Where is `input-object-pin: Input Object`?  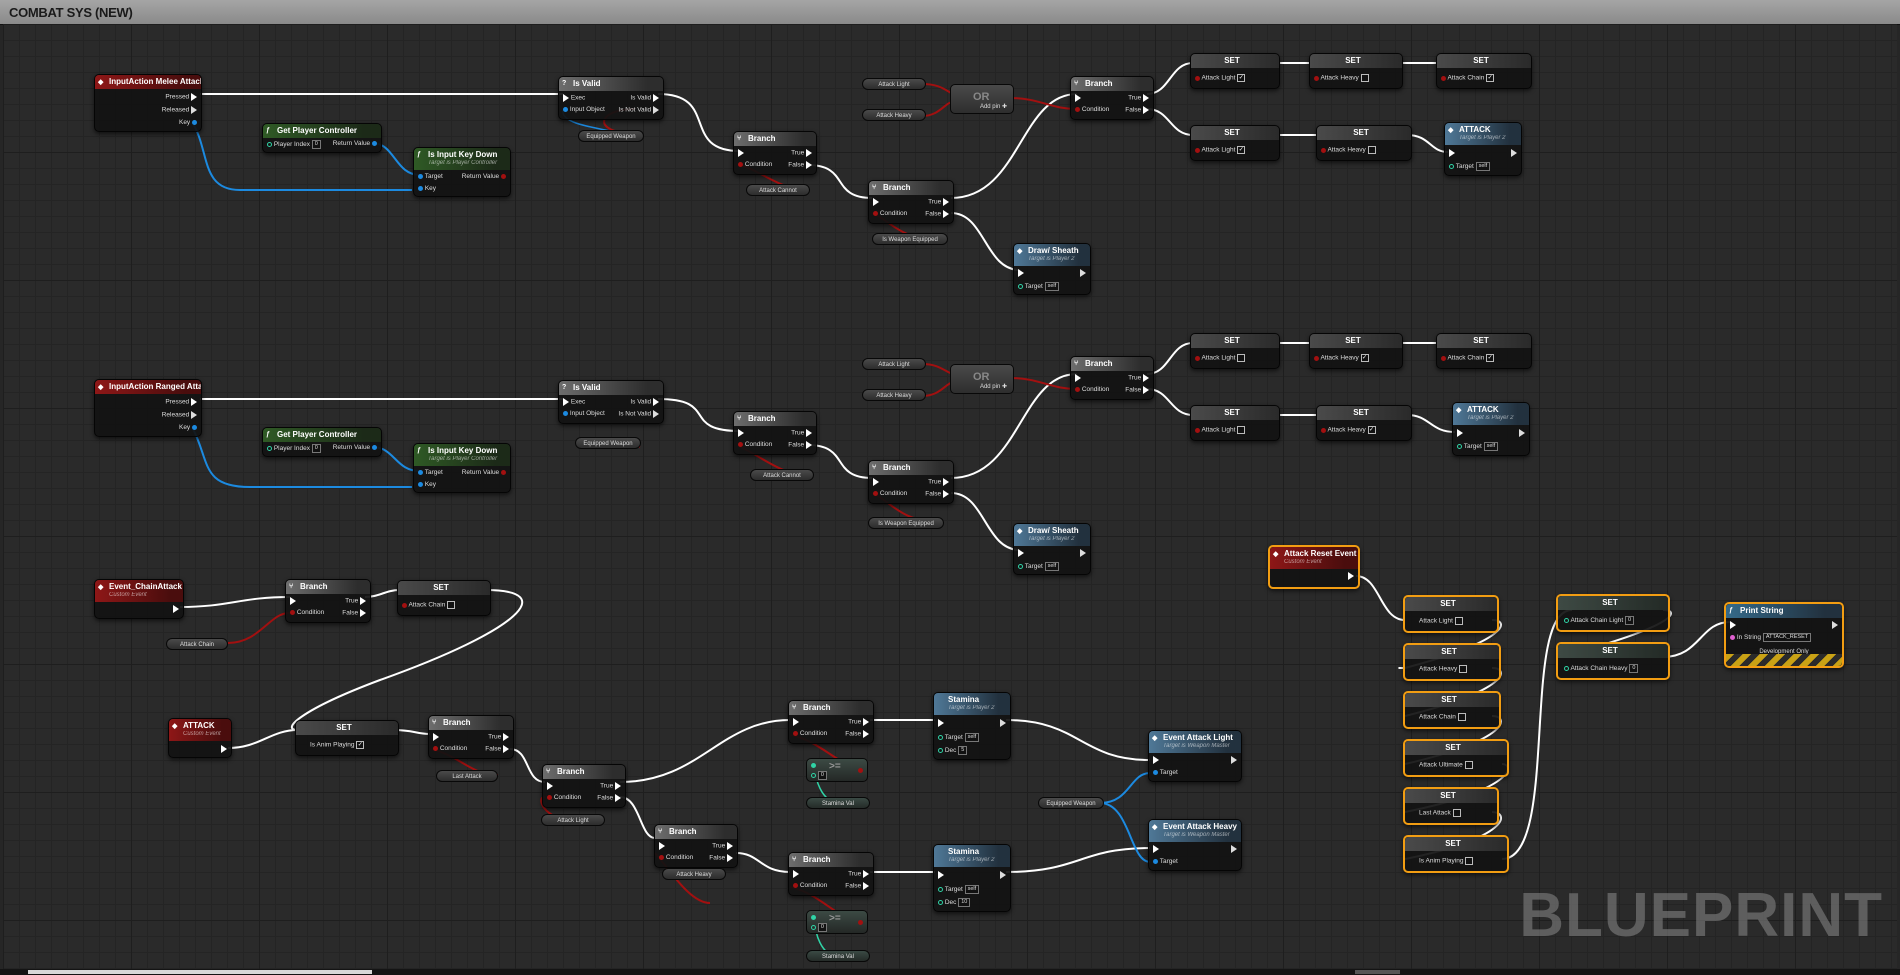
input-object-pin: Input Object is located at coordinates (584, 109).